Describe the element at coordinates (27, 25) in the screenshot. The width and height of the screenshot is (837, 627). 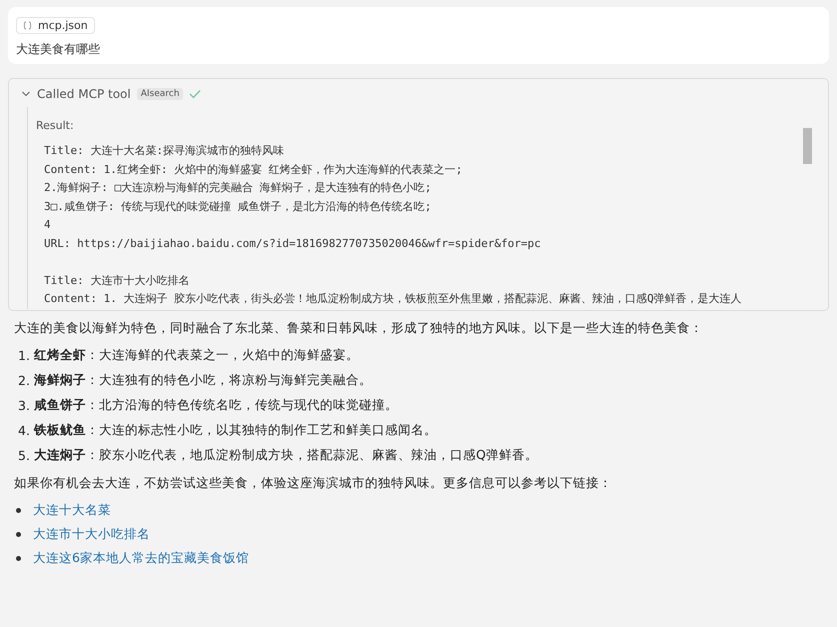
I see `json-file-icon` at that location.